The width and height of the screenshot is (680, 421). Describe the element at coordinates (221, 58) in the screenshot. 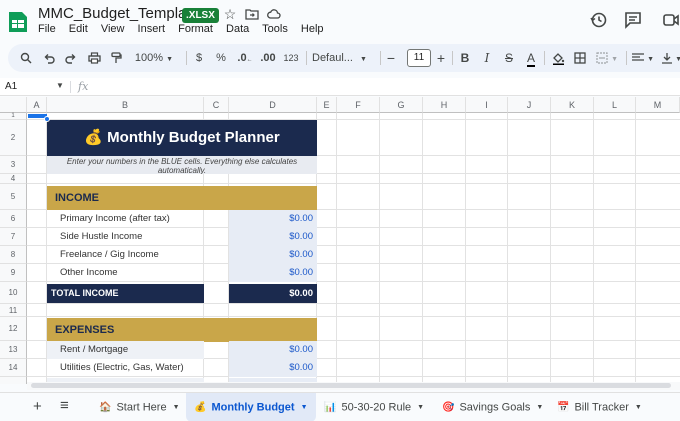

I see `percent-format-button: %` at that location.